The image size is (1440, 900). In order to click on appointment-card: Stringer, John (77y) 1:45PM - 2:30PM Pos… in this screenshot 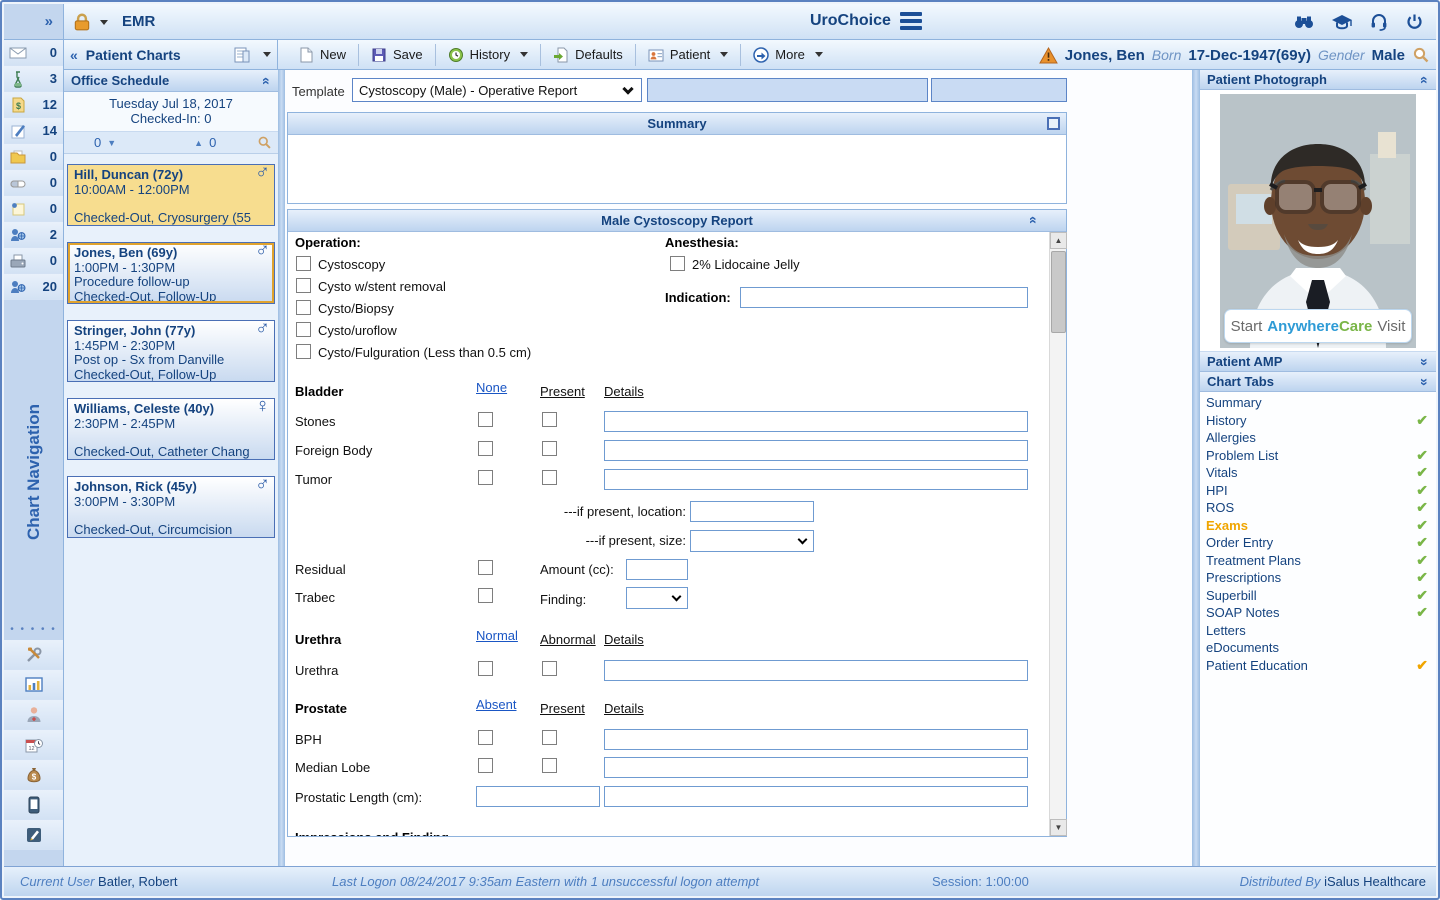, I will do `click(171, 351)`.